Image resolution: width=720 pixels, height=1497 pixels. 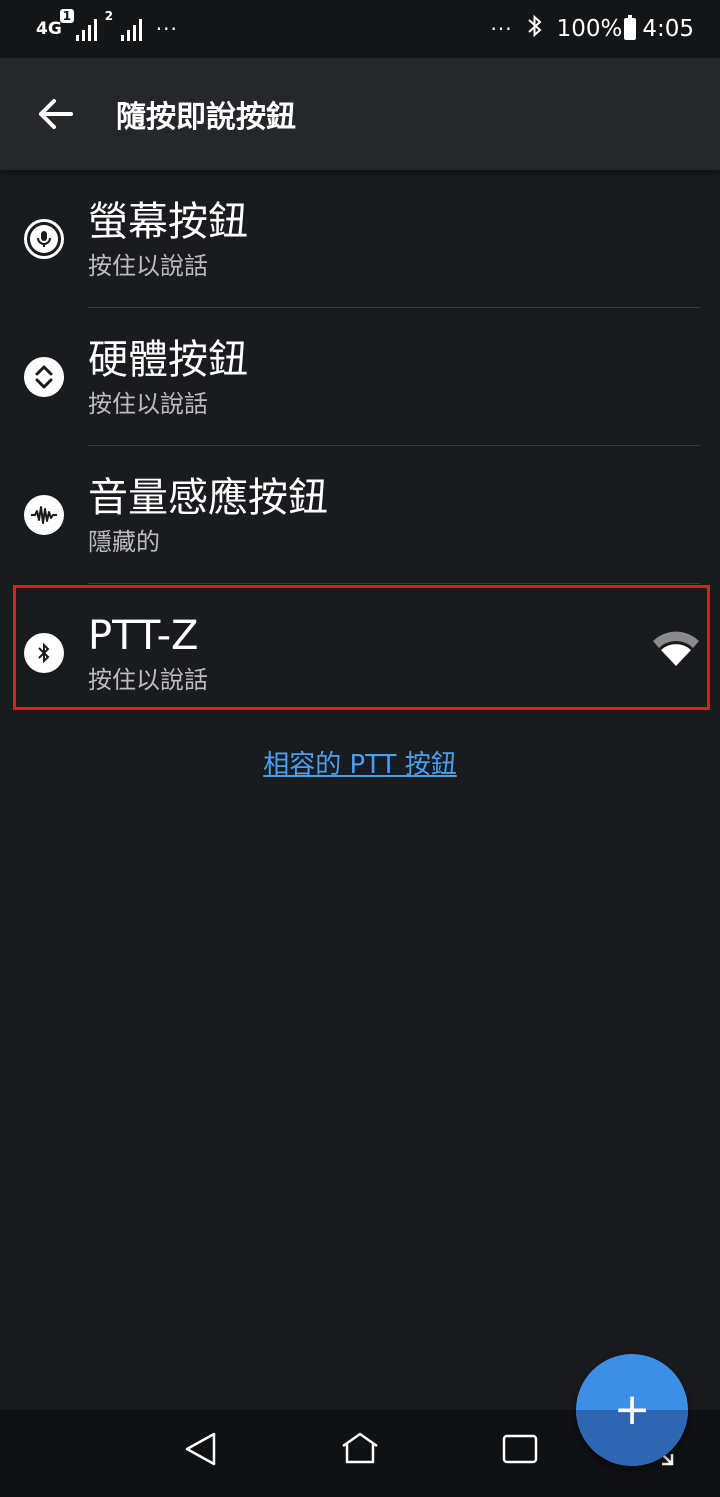 I want to click on add-button: +, so click(x=632, y=1410).